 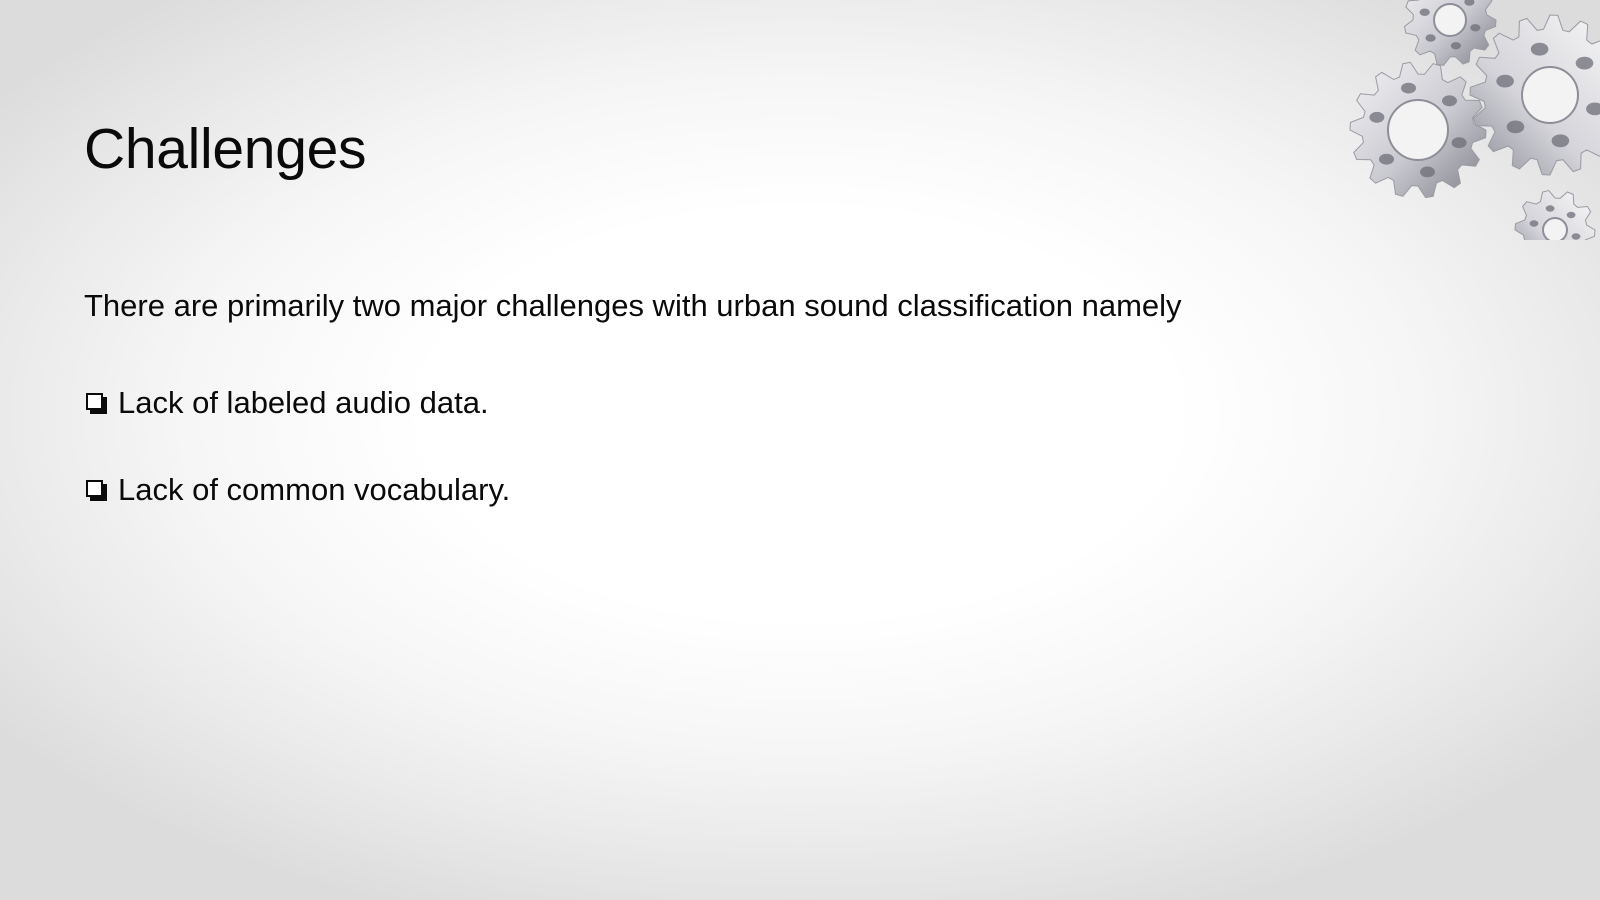 I want to click on bullet-text: Lack of labeled audio data., so click(x=303, y=402).